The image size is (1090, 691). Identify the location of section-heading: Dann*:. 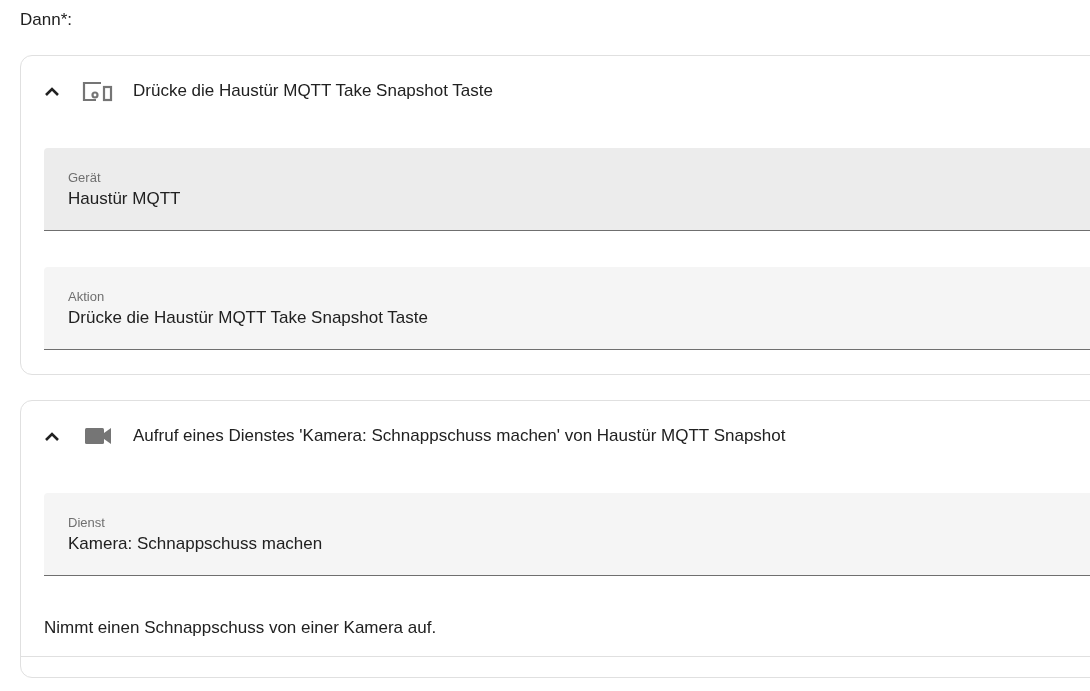
(46, 20).